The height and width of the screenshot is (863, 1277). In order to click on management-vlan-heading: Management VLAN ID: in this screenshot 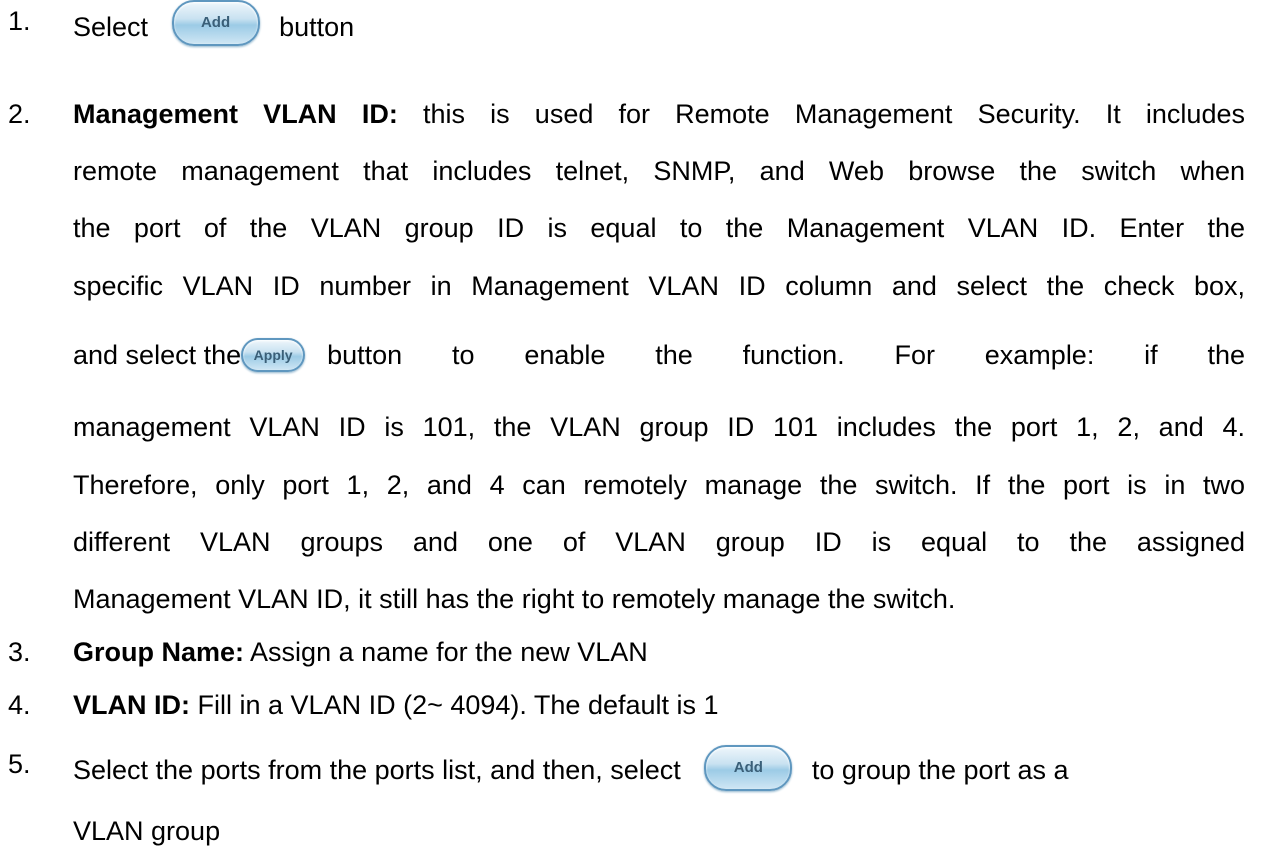, I will do `click(235, 114)`.